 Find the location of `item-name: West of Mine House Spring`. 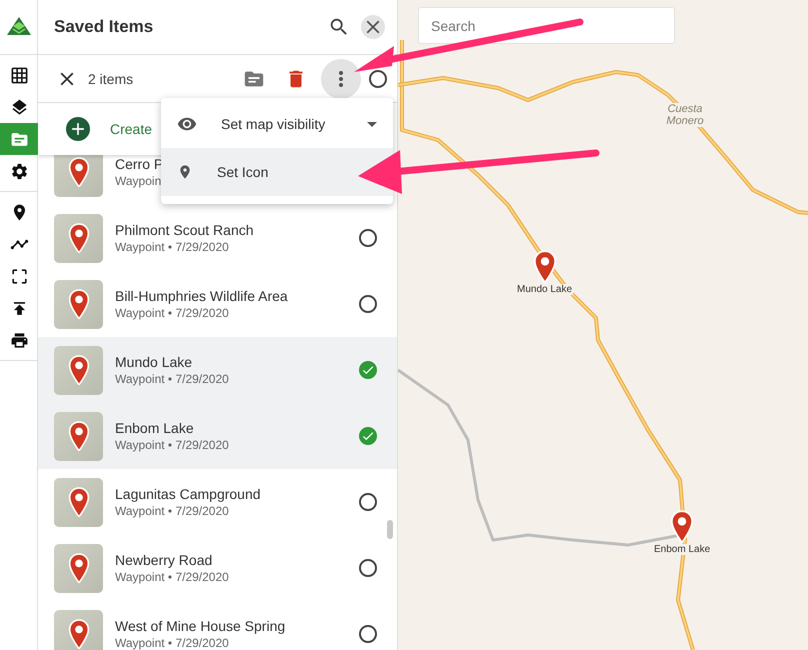

item-name: West of Mine House Spring is located at coordinates (200, 626).